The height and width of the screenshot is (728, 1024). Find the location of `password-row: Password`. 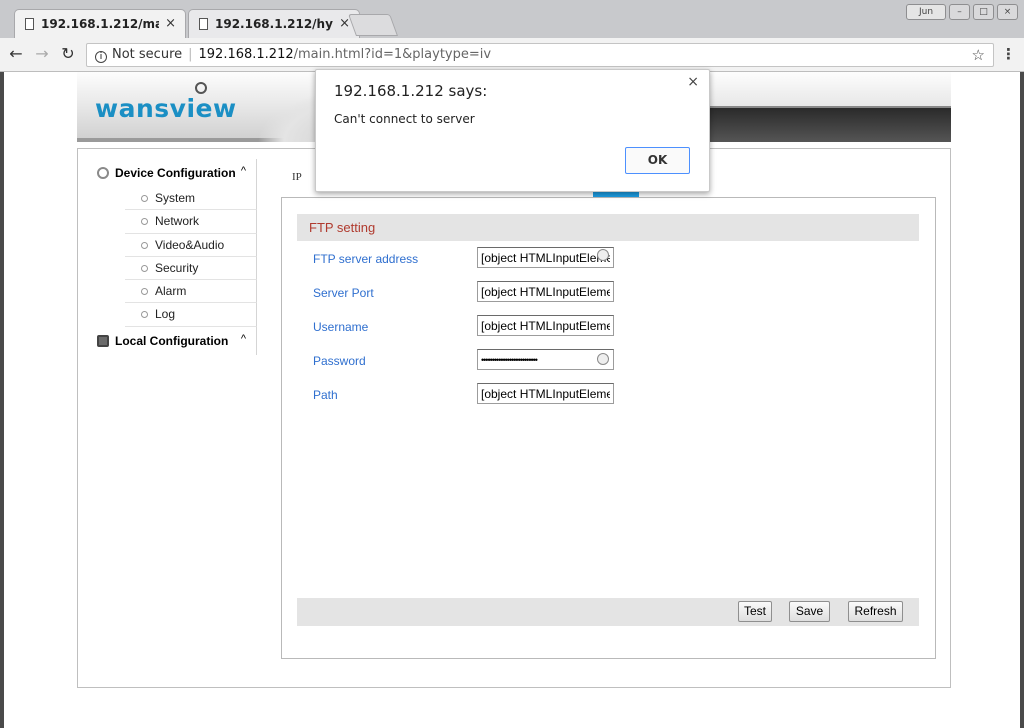

password-row: Password is located at coordinates (608, 361).